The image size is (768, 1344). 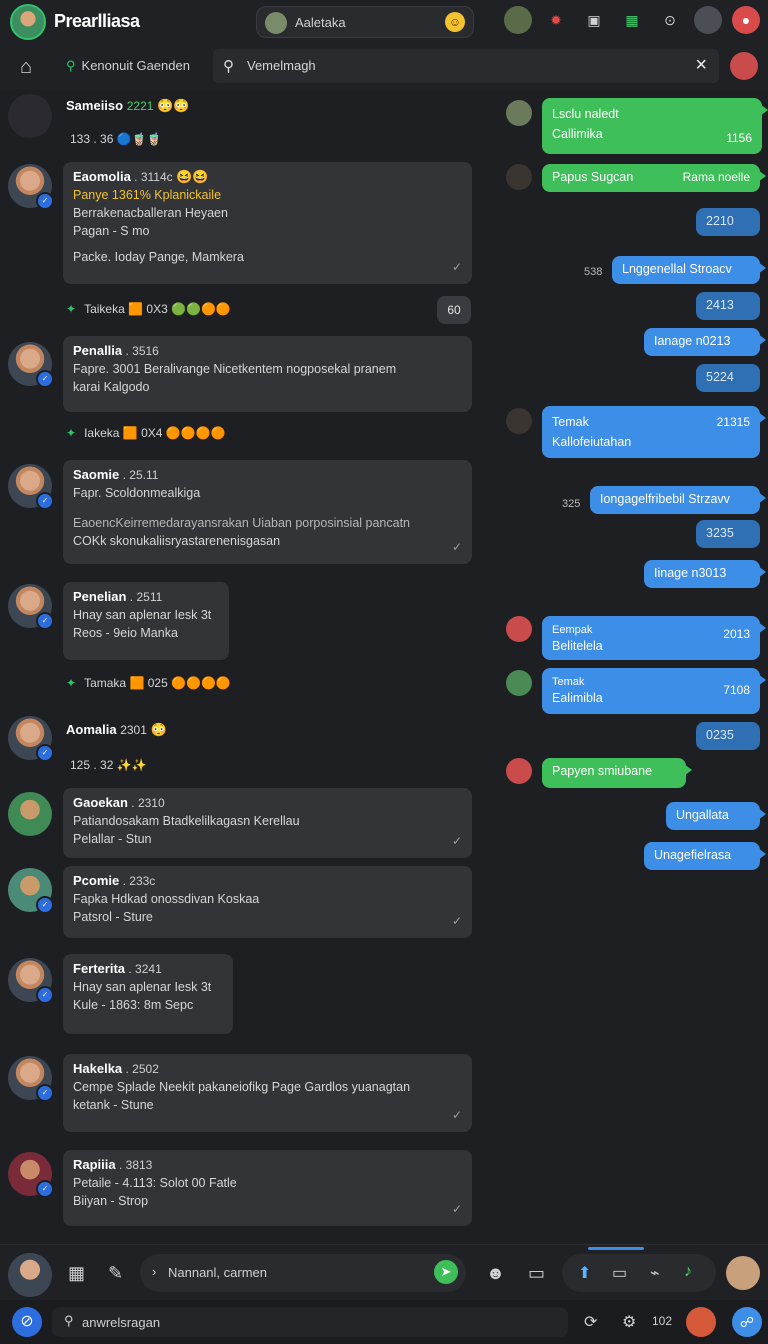 What do you see at coordinates (127, 106) in the screenshot?
I see `sender-name: Sameiiso 2221 😳😳` at bounding box center [127, 106].